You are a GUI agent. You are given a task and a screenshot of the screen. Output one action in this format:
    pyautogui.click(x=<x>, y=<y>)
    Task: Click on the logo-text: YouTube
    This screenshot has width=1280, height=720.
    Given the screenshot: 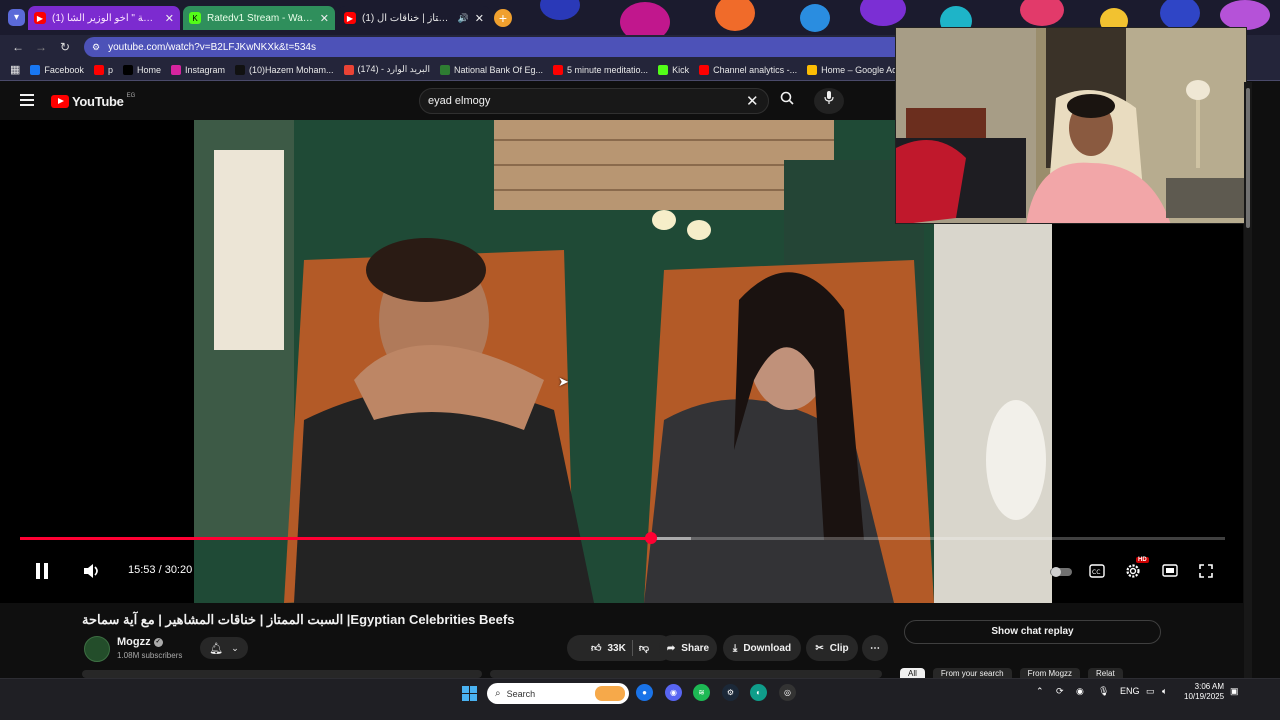 What is the action you would take?
    pyautogui.click(x=98, y=101)
    